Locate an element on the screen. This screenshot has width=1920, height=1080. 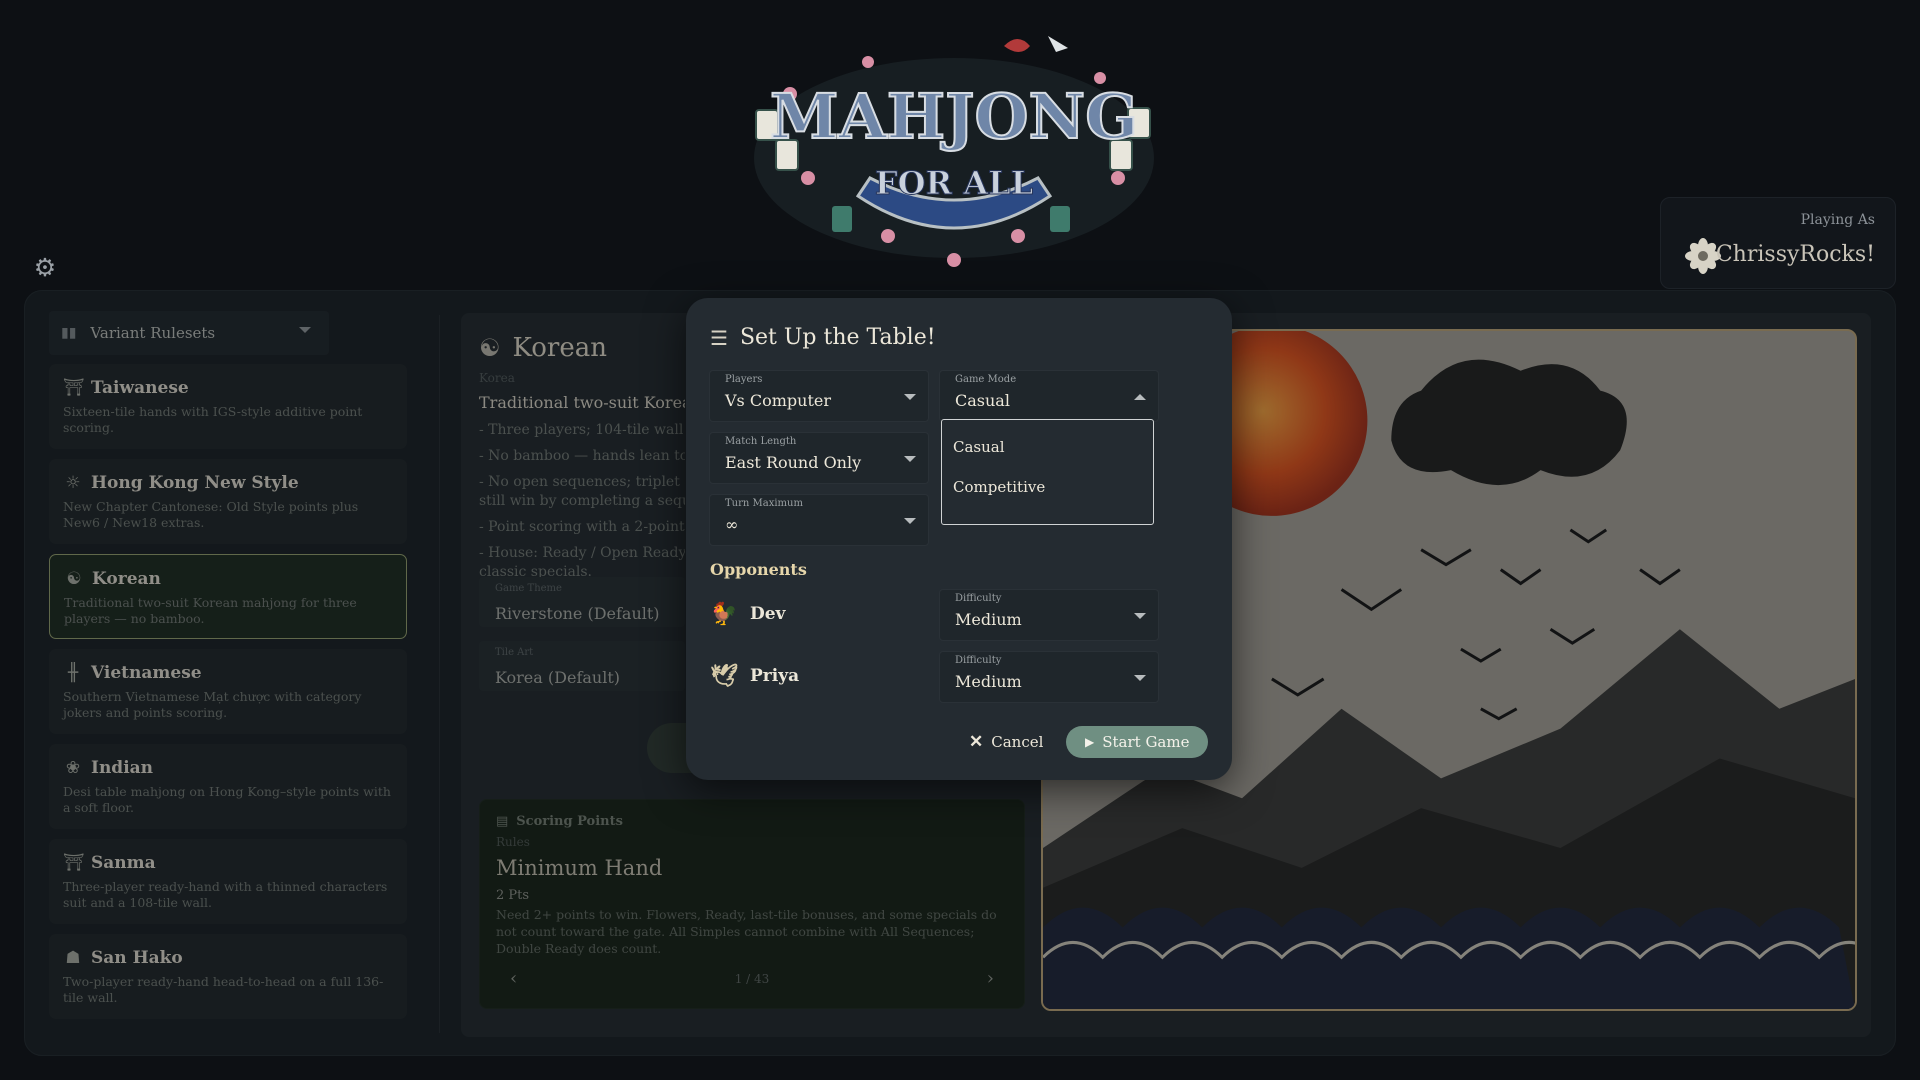
game-mode-select: Game Mode Casual is located at coordinates (1049, 396).